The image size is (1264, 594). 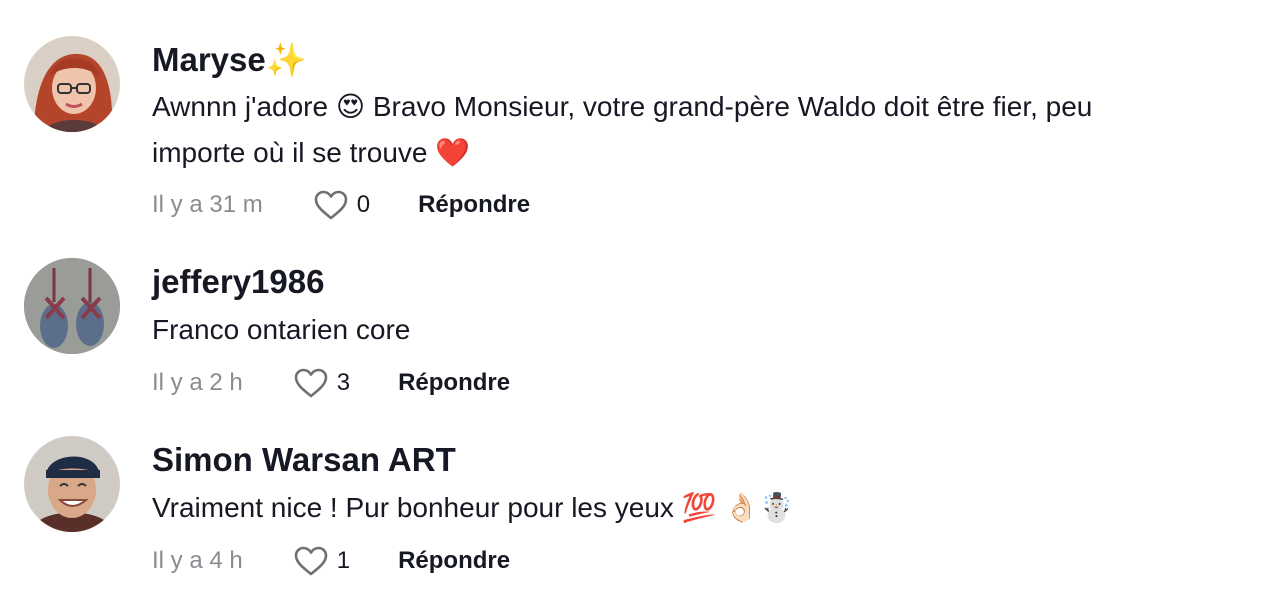 I want to click on like-button: 0, so click(x=341, y=205).